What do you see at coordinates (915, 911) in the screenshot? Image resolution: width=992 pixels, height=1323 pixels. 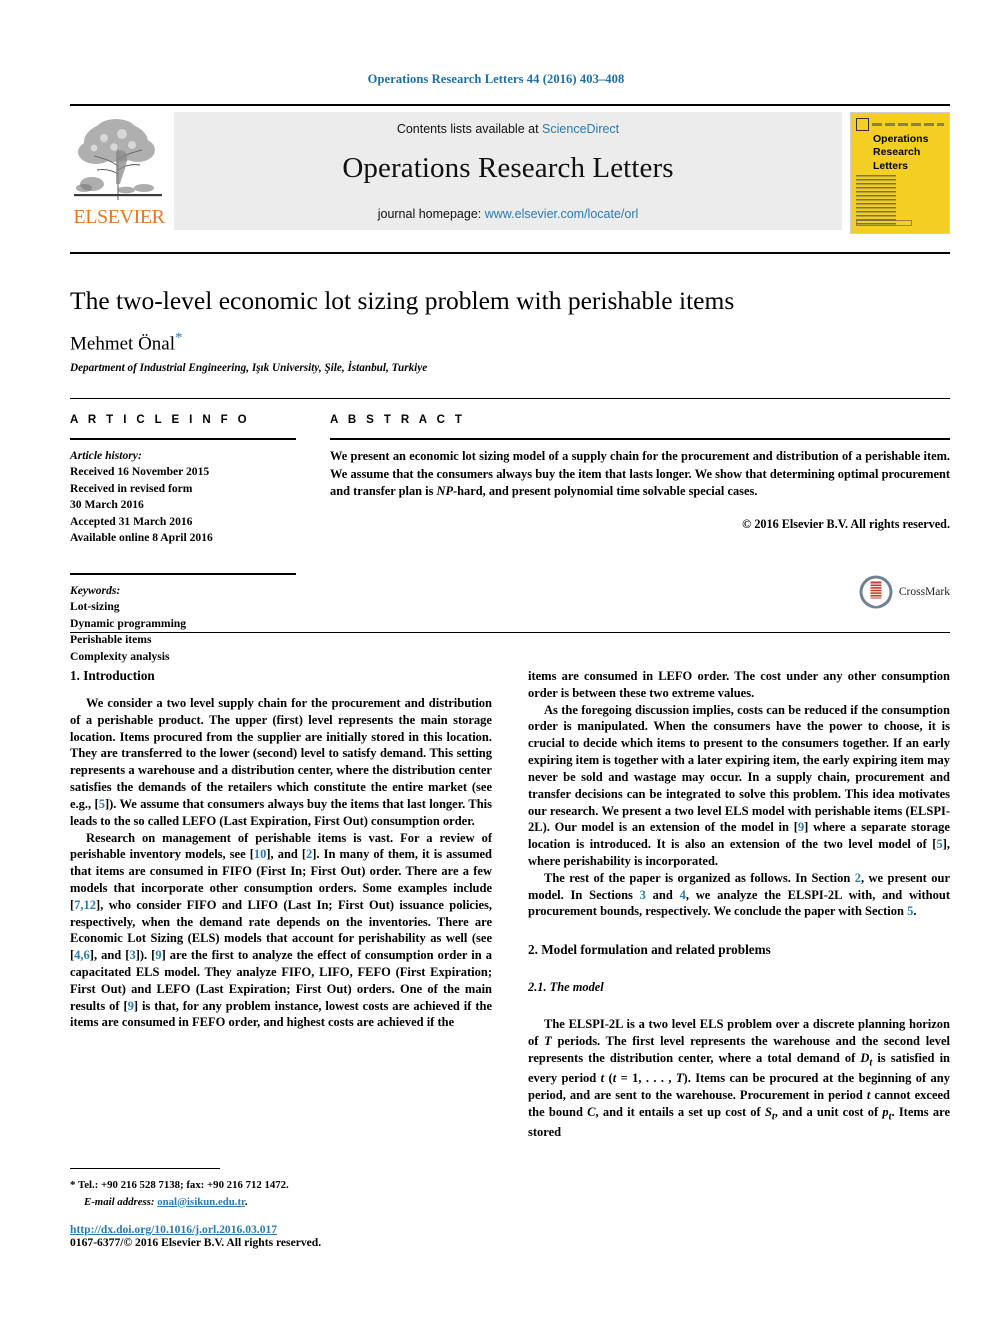 I see `paragraph-5-text-e: .` at bounding box center [915, 911].